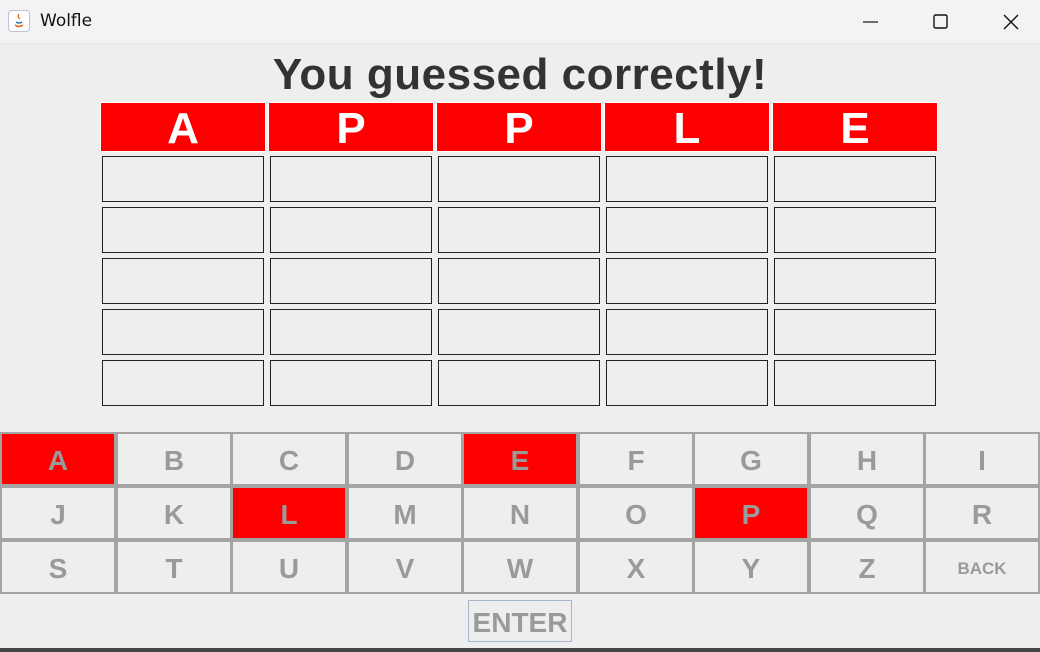 The image size is (1040, 652). What do you see at coordinates (174, 513) in the screenshot?
I see `key-k: K` at bounding box center [174, 513].